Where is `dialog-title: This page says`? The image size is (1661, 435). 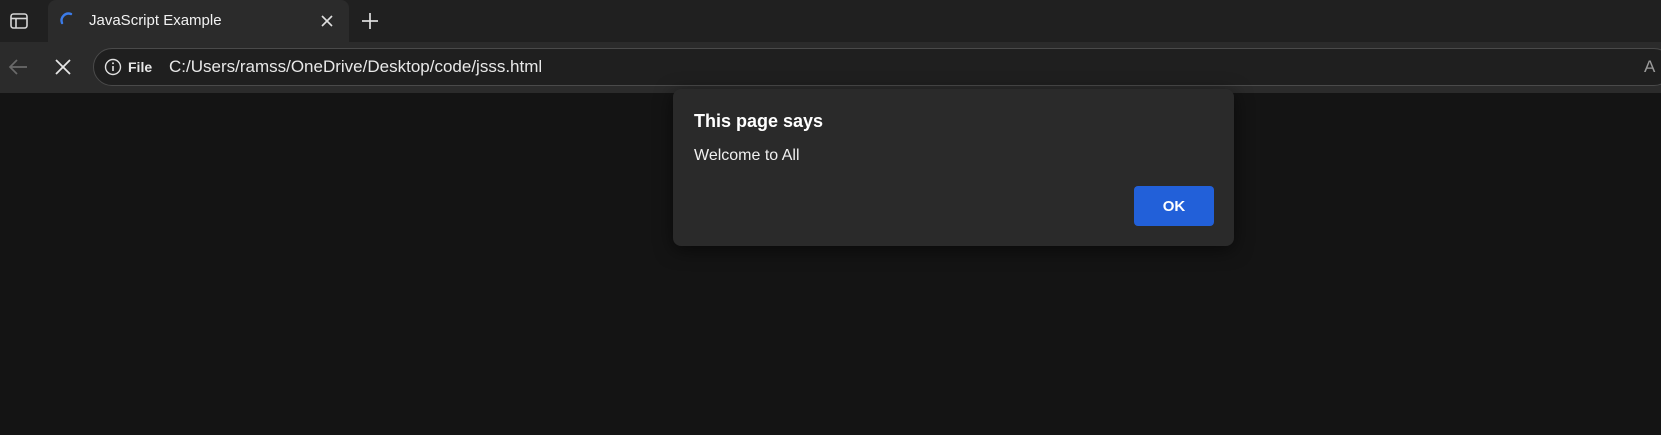 dialog-title: This page says is located at coordinates (759, 121).